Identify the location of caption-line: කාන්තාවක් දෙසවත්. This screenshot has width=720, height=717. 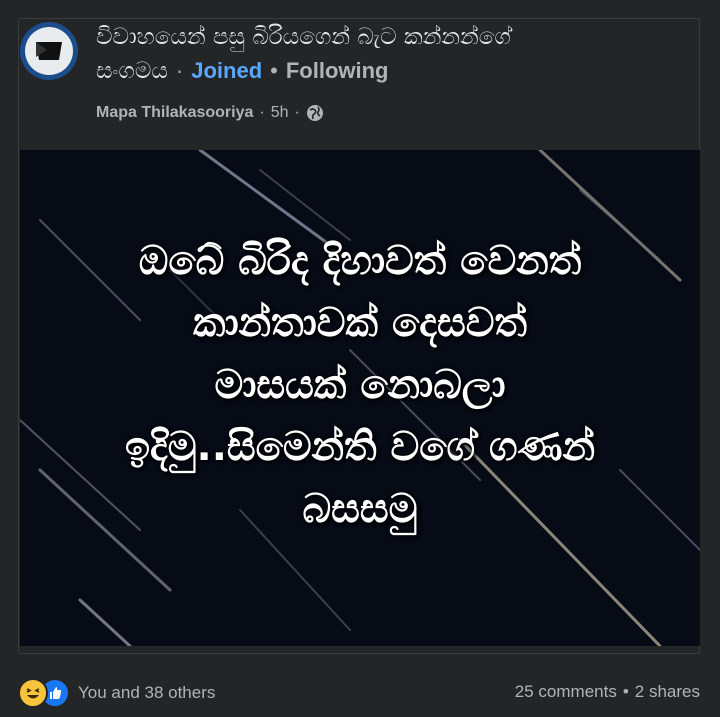
(360, 323).